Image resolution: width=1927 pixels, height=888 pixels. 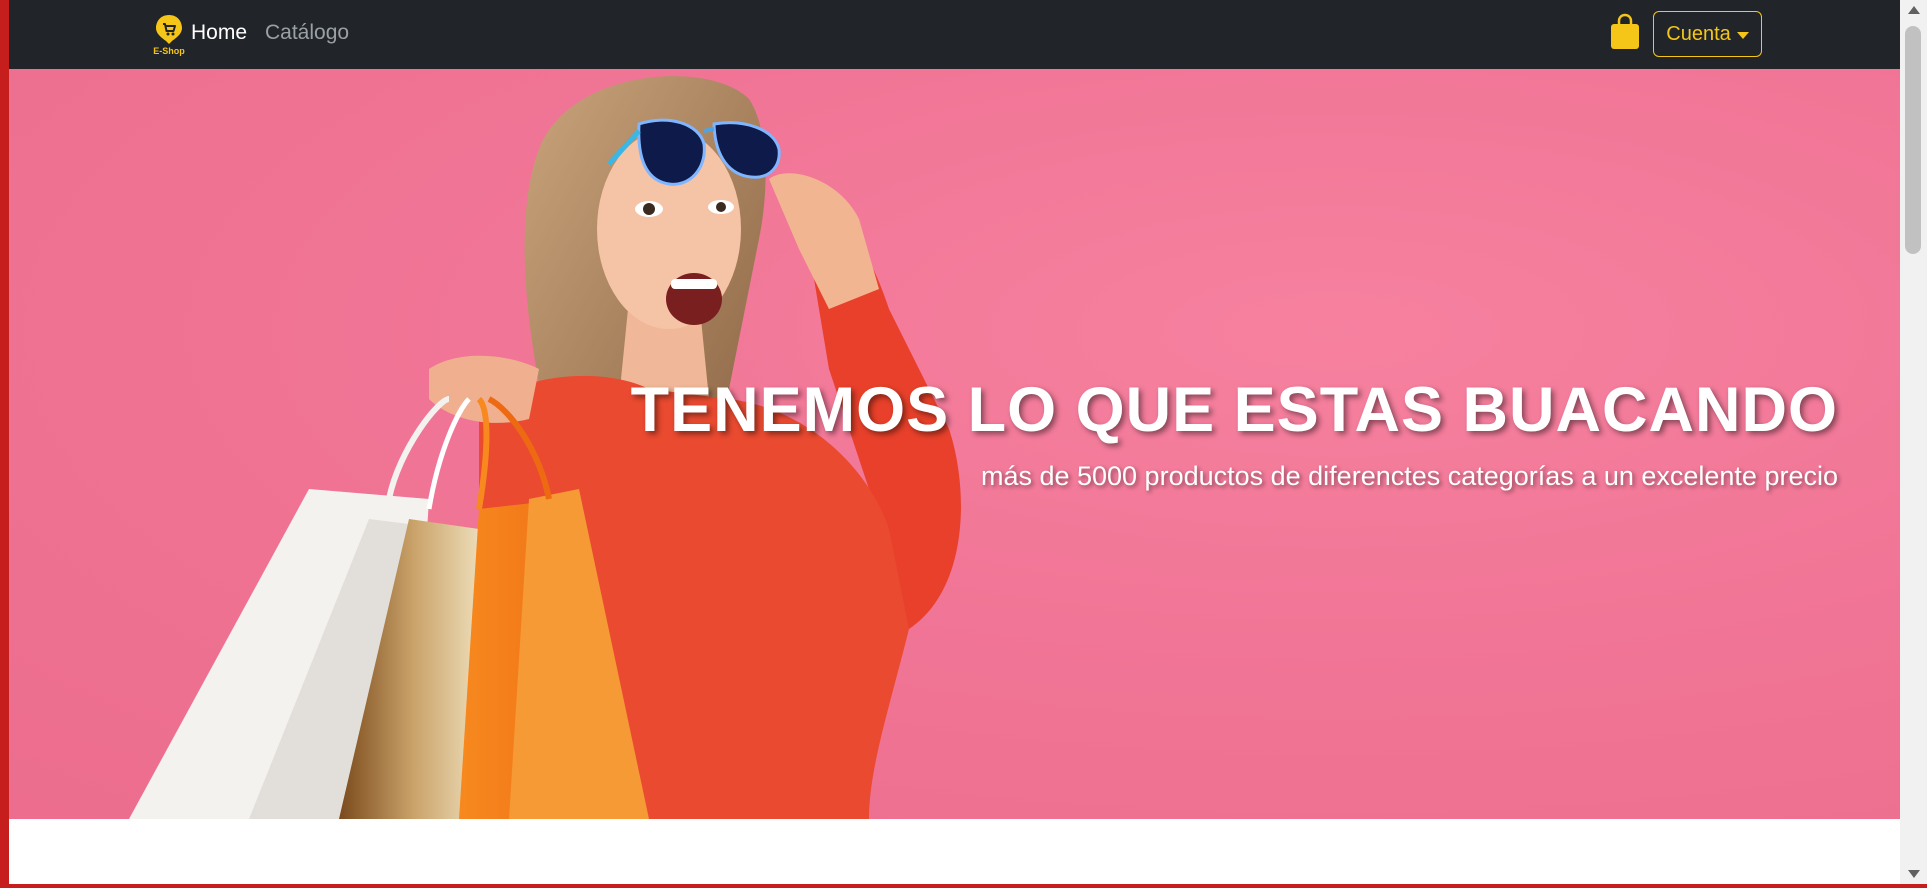 What do you see at coordinates (1913, 140) in the screenshot?
I see `scrollbar-thumb` at bounding box center [1913, 140].